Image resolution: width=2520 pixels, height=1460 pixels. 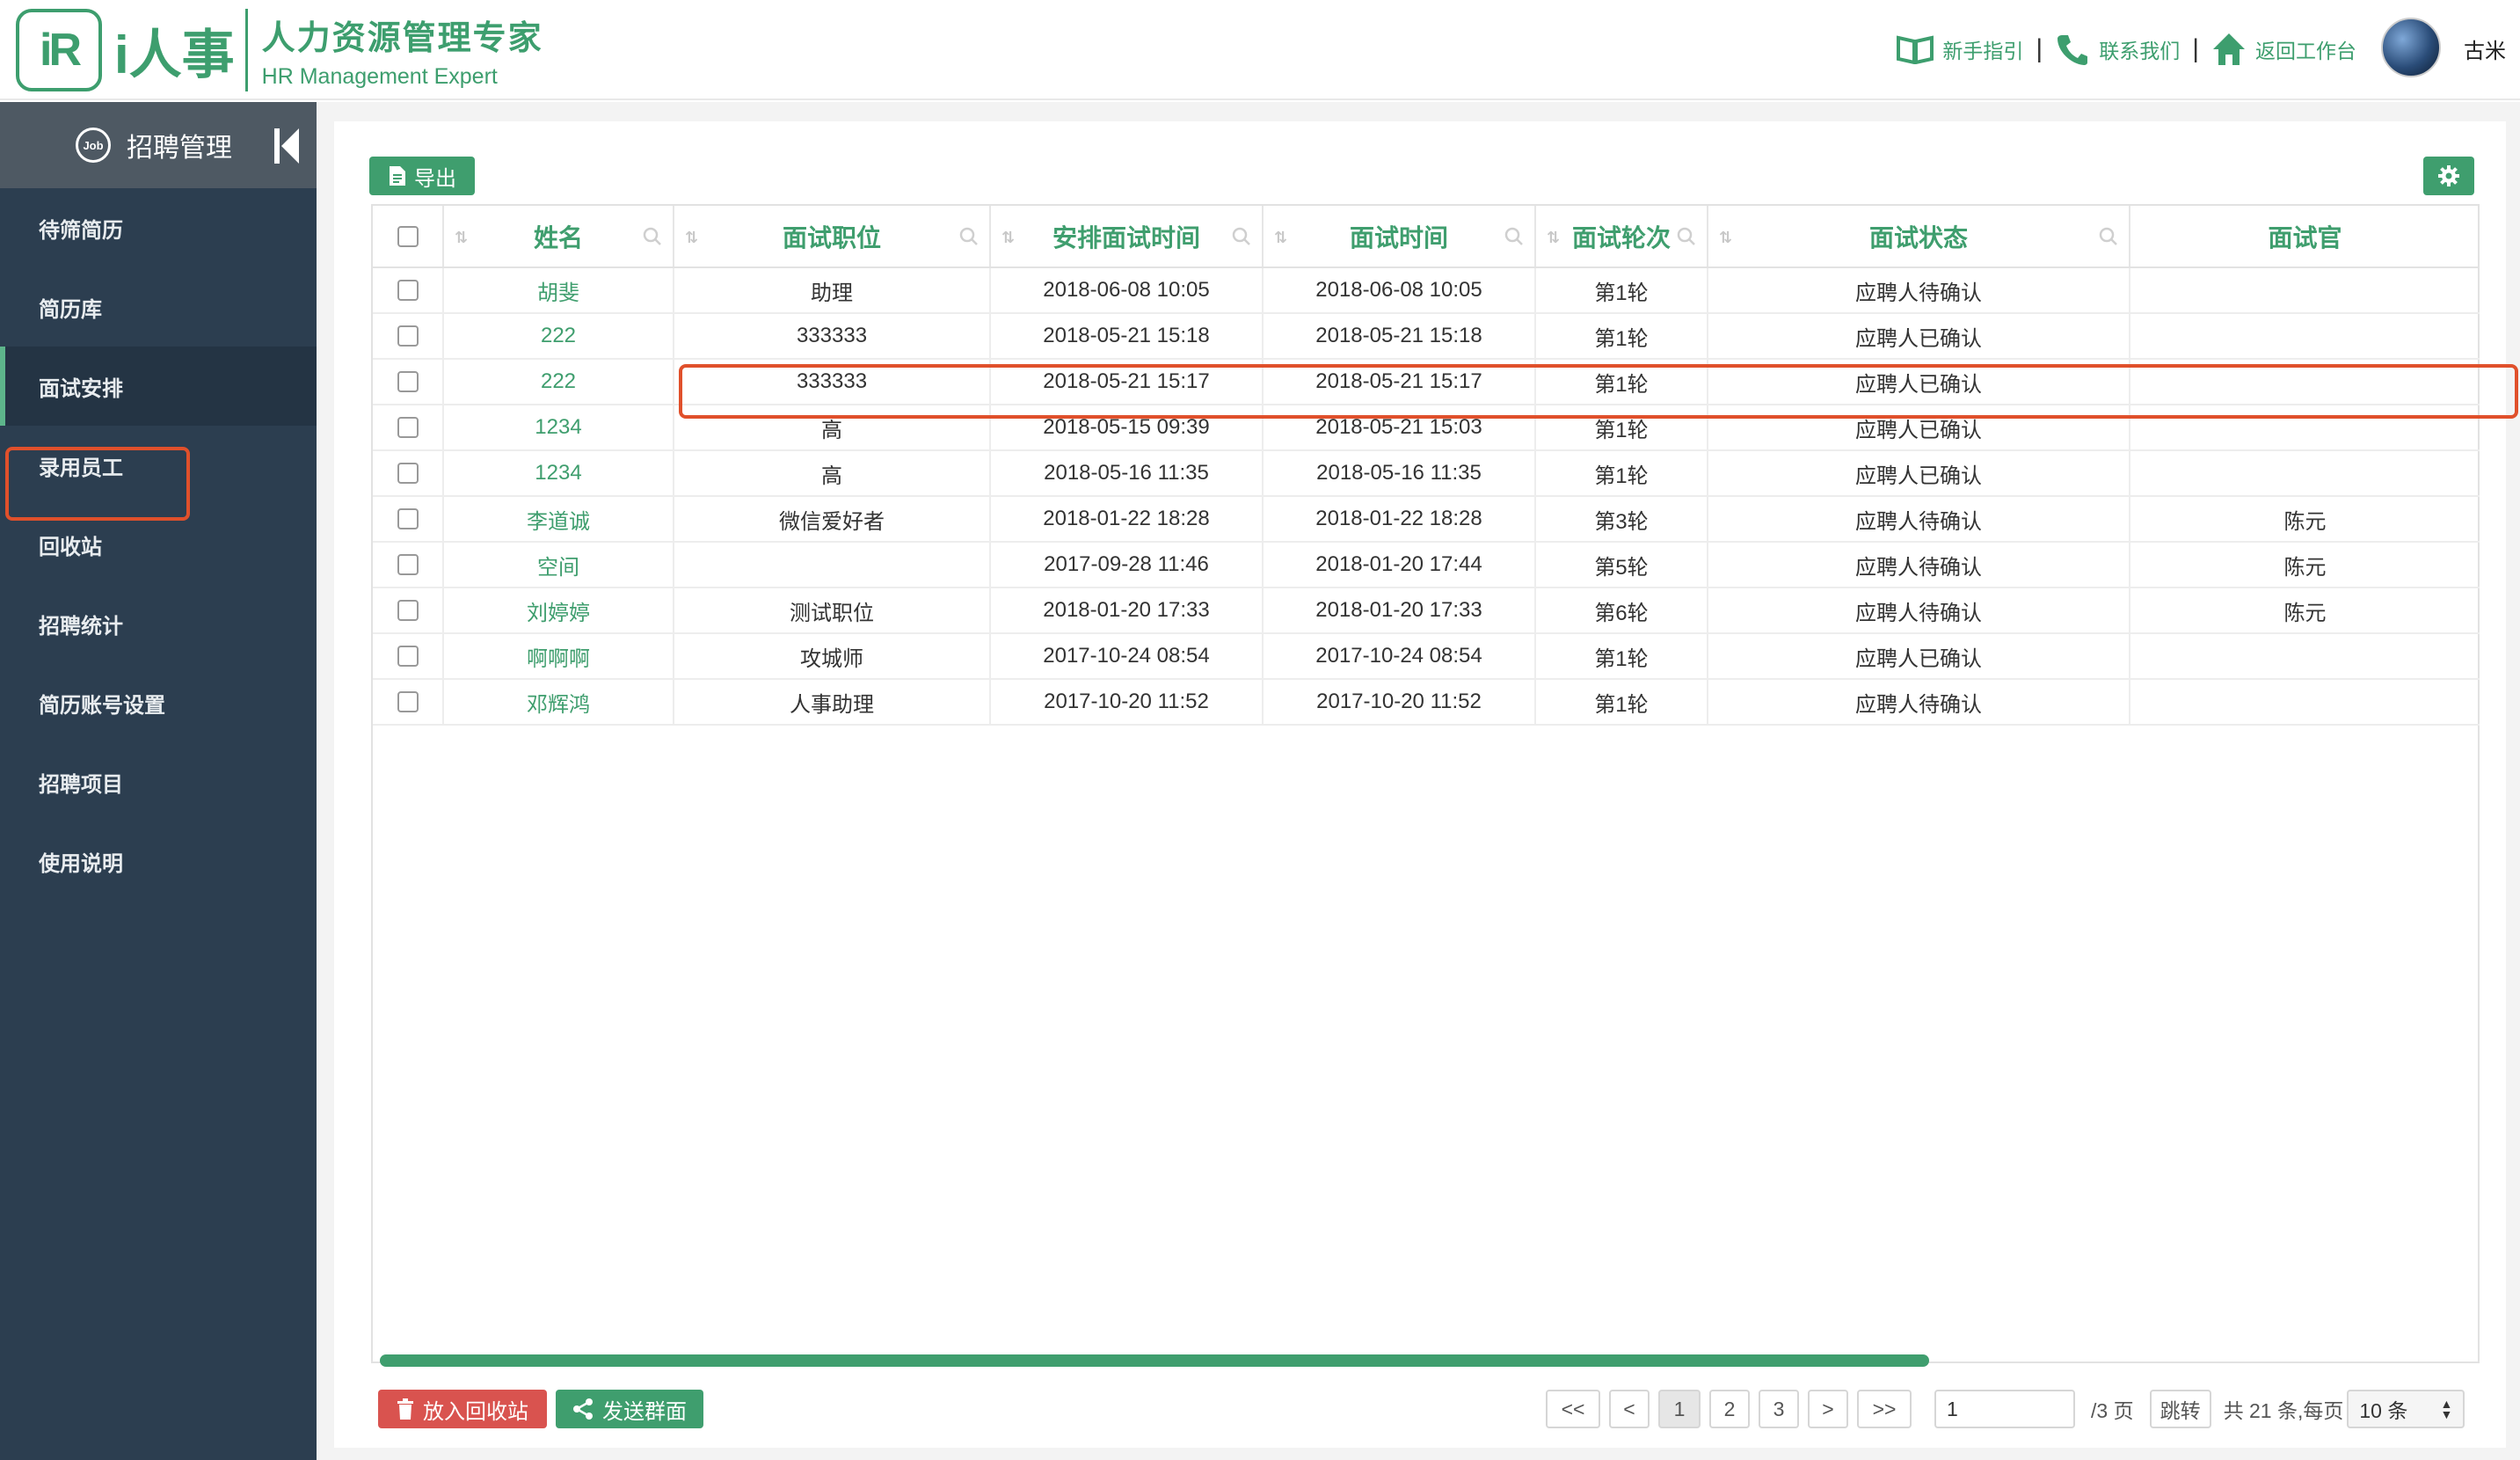 I want to click on sidebar-item-label: 招聘项目, so click(x=81, y=784).